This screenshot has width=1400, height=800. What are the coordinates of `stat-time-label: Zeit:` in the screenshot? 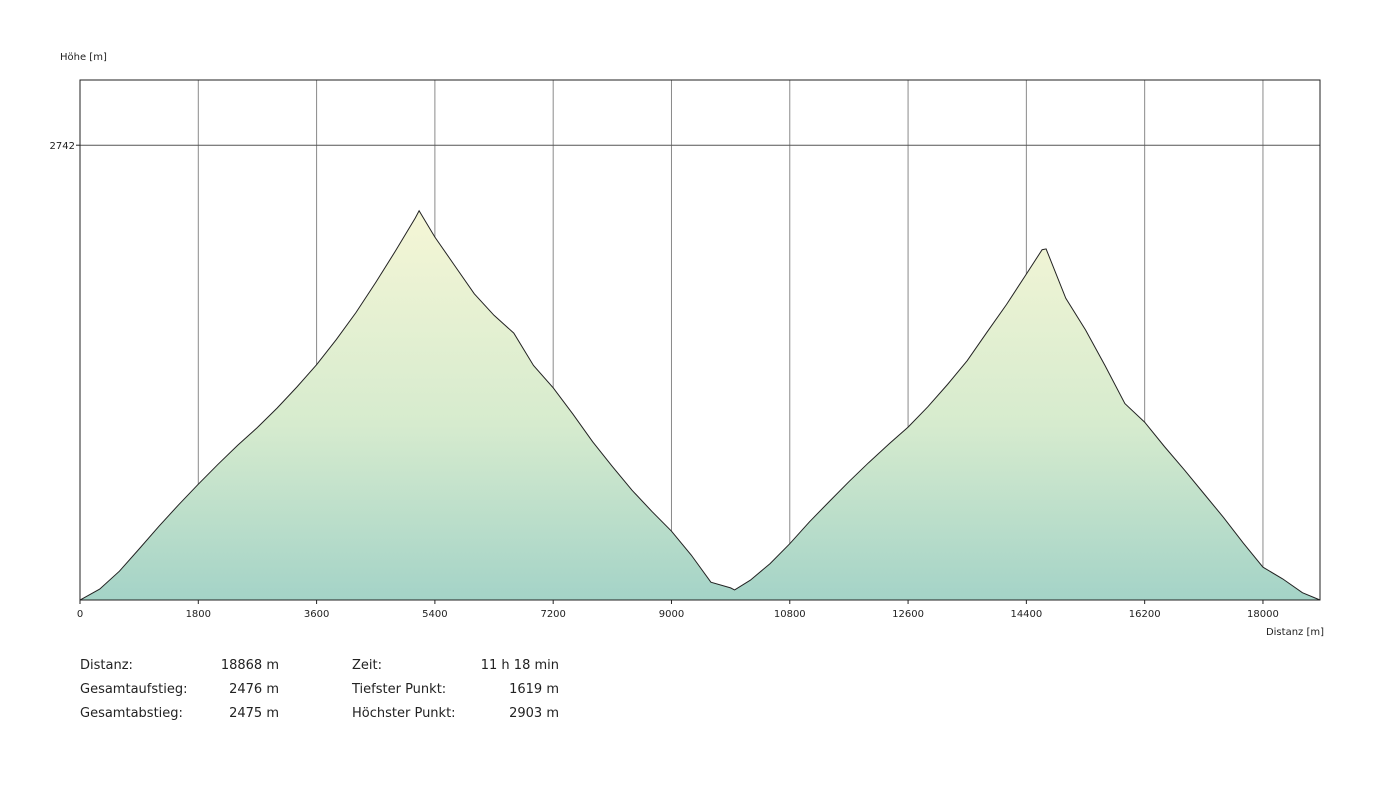 It's located at (367, 665).